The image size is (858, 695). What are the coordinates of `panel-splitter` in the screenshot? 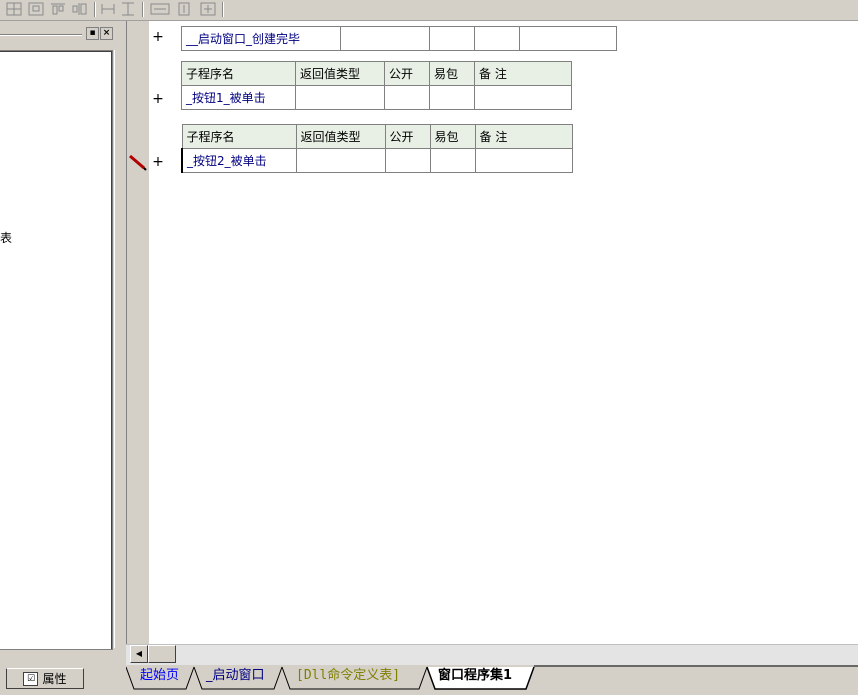 It's located at (117, 349).